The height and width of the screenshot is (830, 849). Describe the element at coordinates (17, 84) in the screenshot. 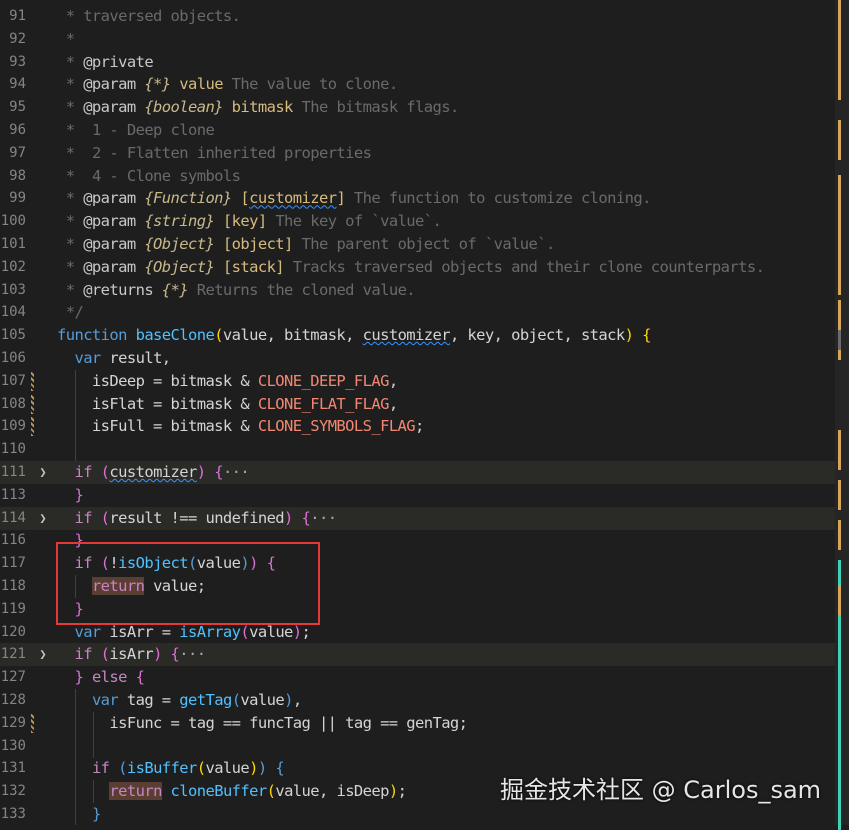

I see `line-number: 94` at that location.